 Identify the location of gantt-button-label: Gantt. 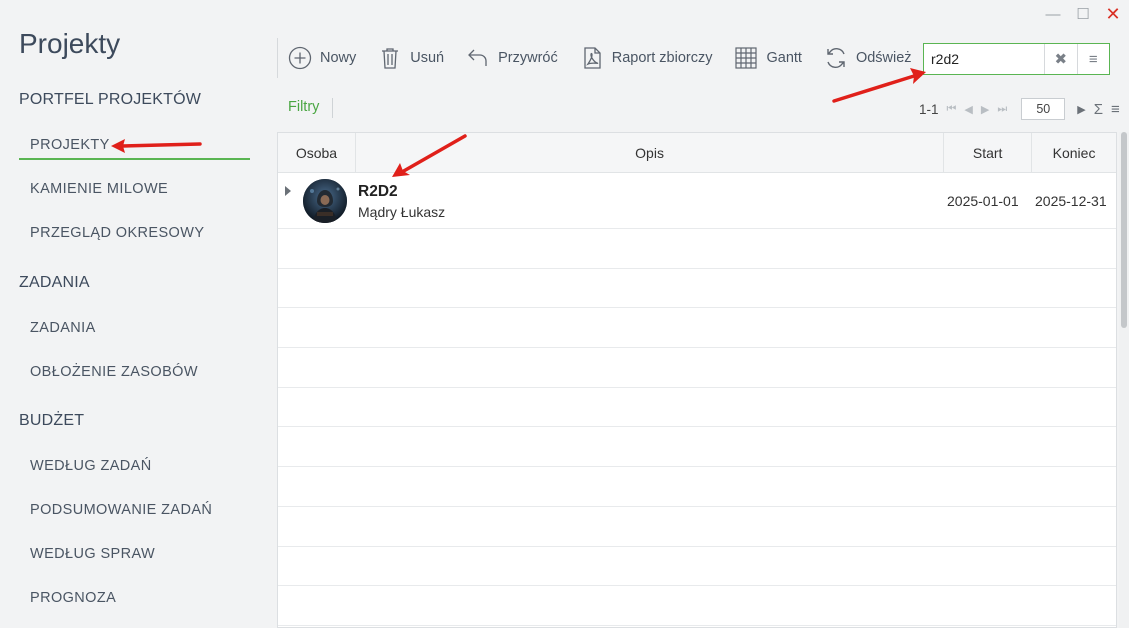
(784, 58).